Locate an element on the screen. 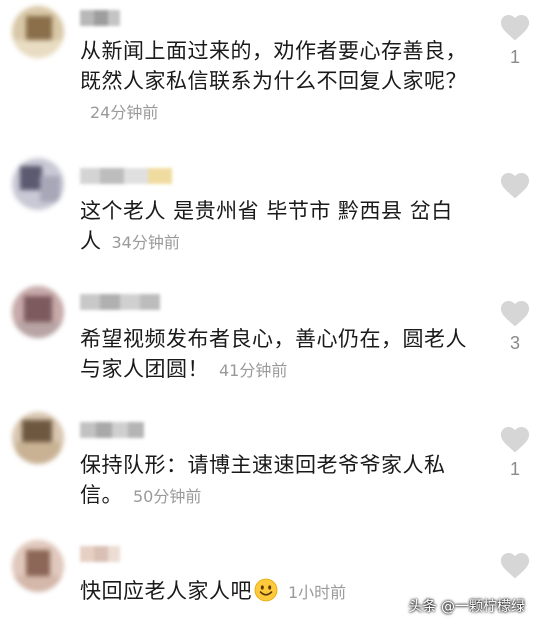 The image size is (537, 630). smiling-face-emoji is located at coordinates (266, 590).